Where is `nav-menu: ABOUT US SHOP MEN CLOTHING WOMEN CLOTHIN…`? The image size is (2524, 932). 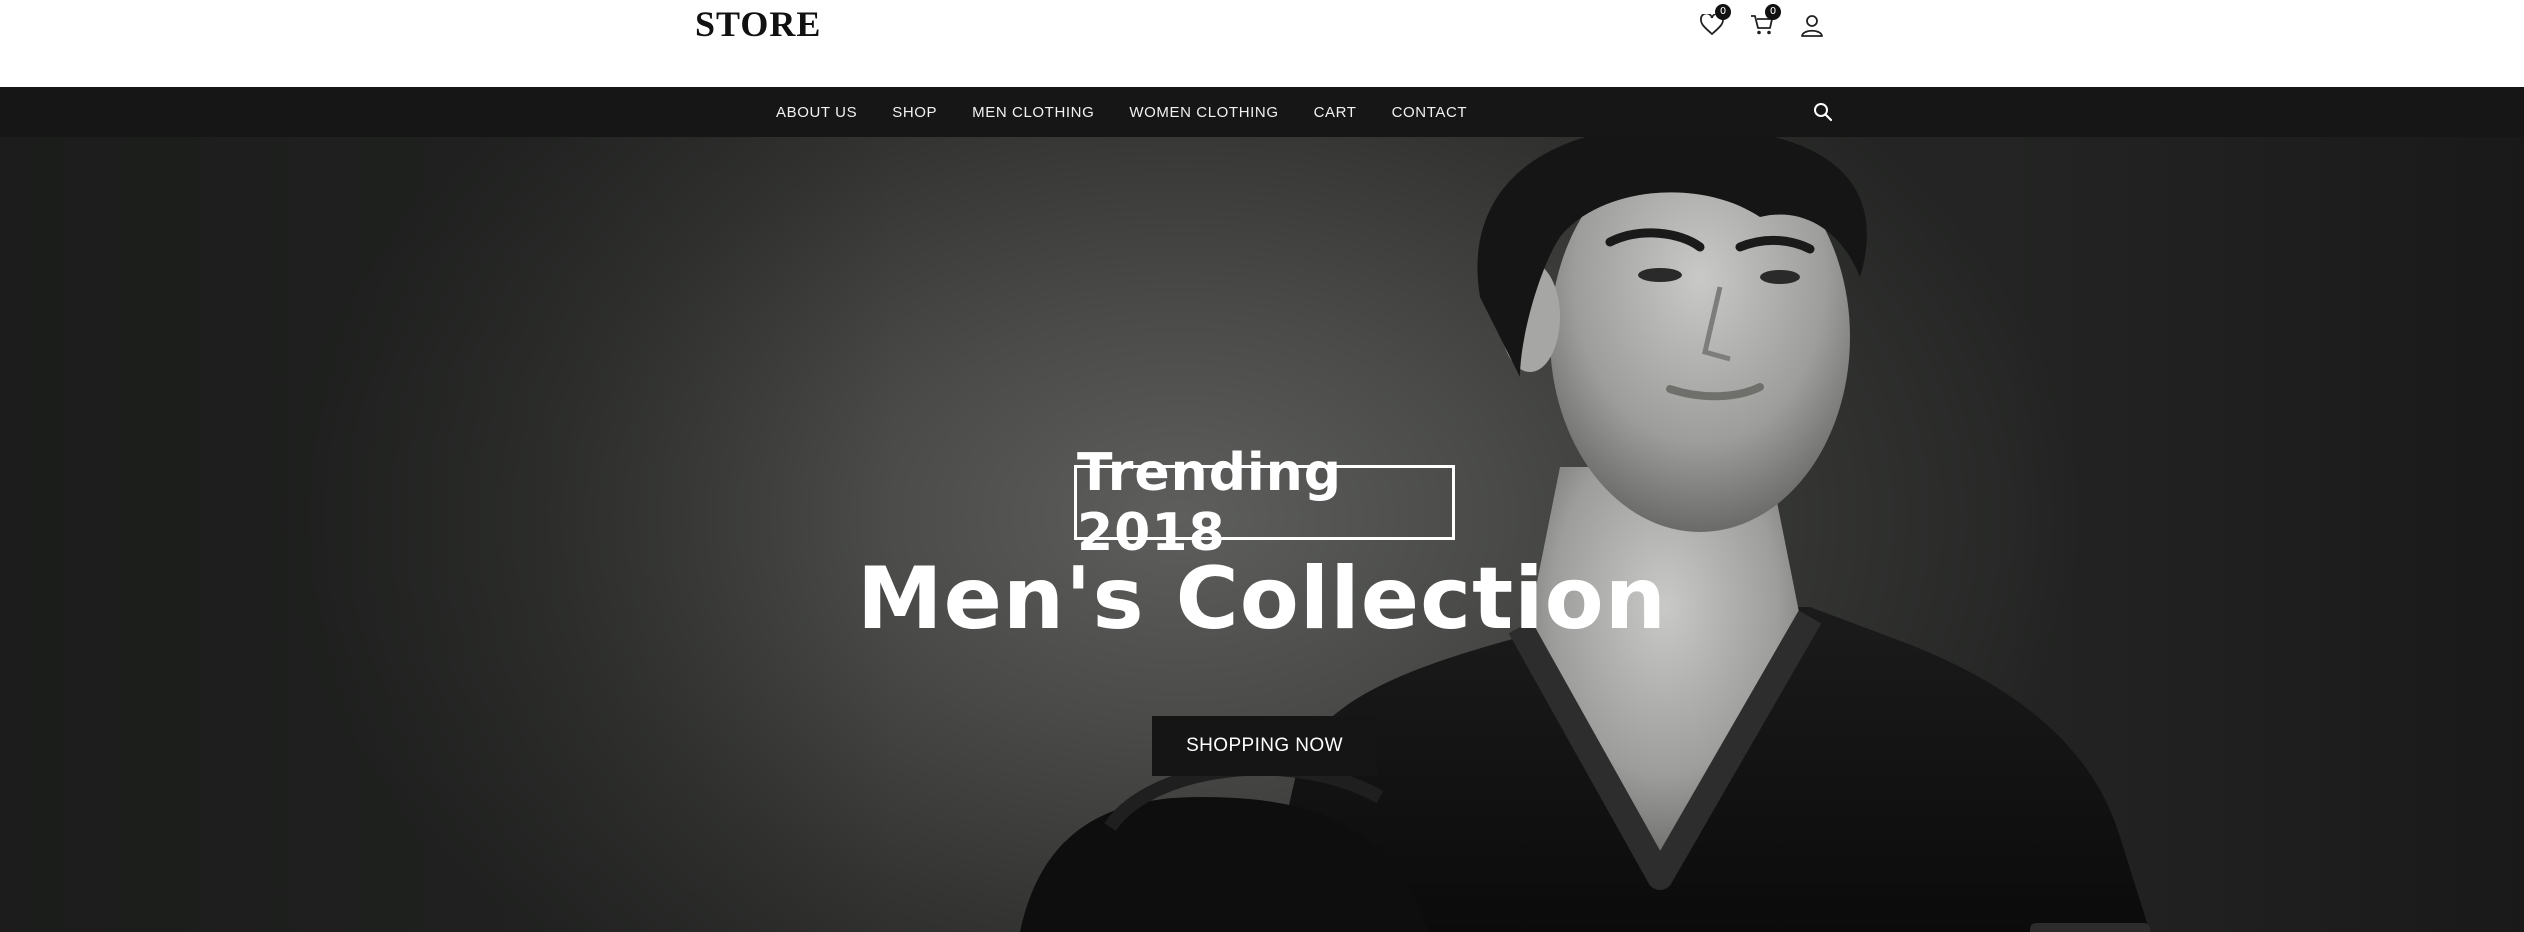 nav-menu: ABOUT US SHOP MEN CLOTHING WOMEN CLOTHIN… is located at coordinates (1139, 112).